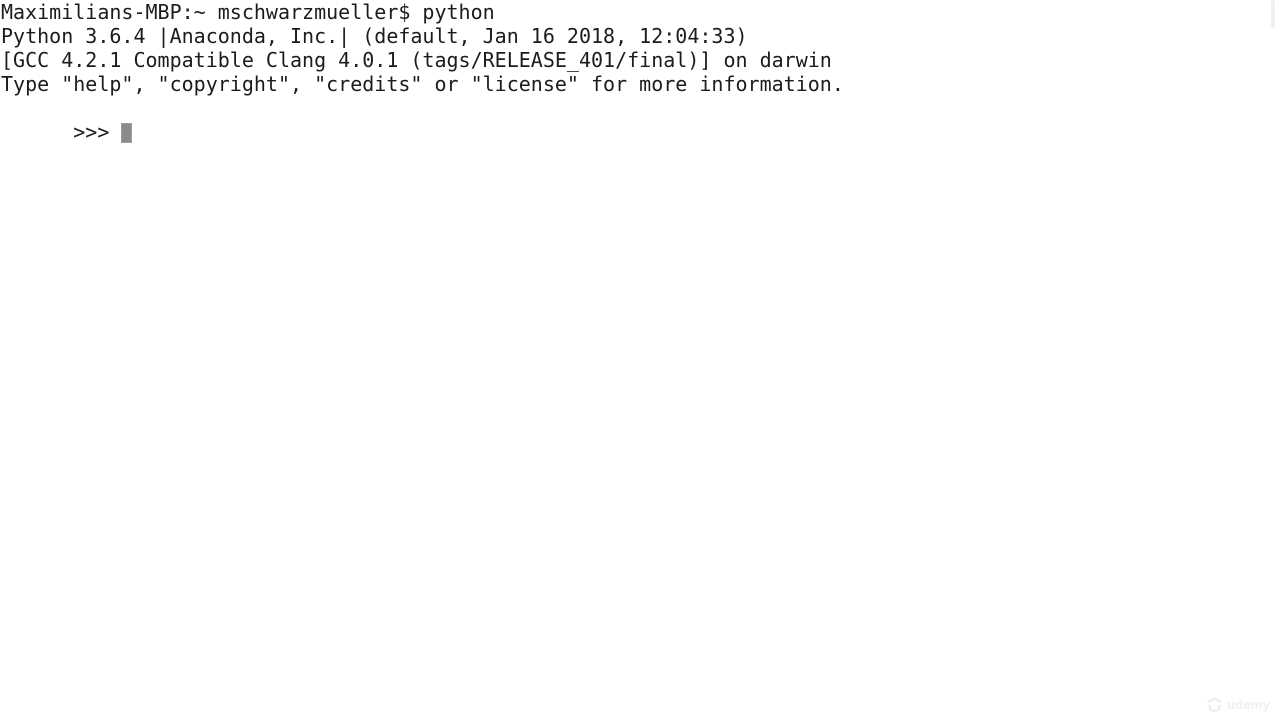  I want to click on udemy-watermark-text: udemy, so click(1248, 704).